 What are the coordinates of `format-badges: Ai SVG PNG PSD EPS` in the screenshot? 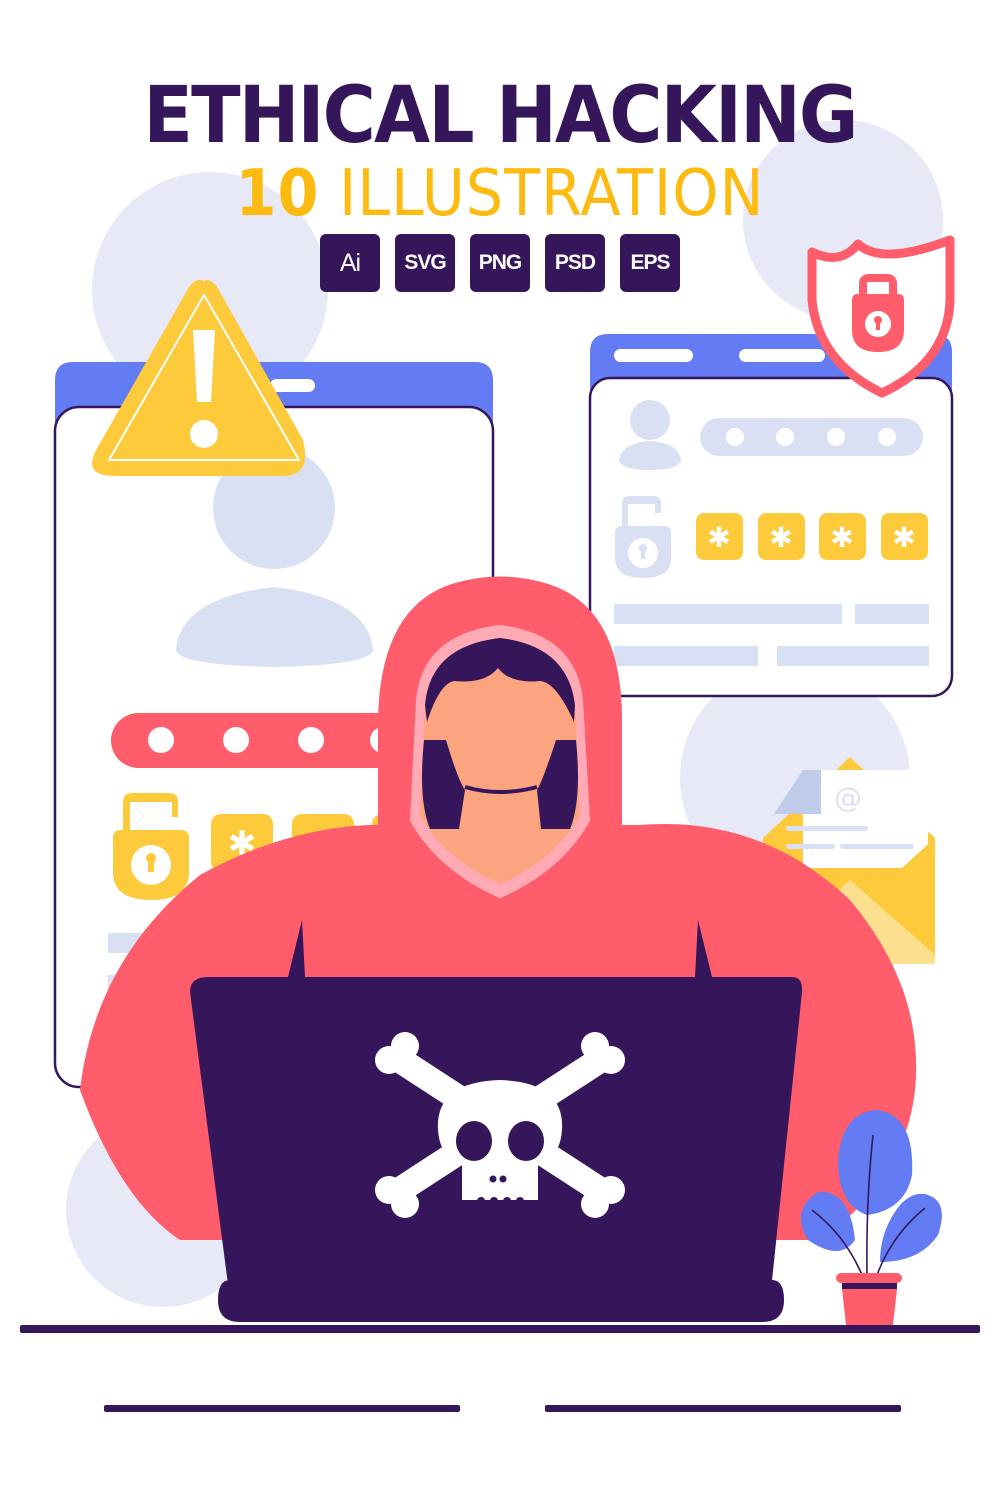 It's located at (500, 263).